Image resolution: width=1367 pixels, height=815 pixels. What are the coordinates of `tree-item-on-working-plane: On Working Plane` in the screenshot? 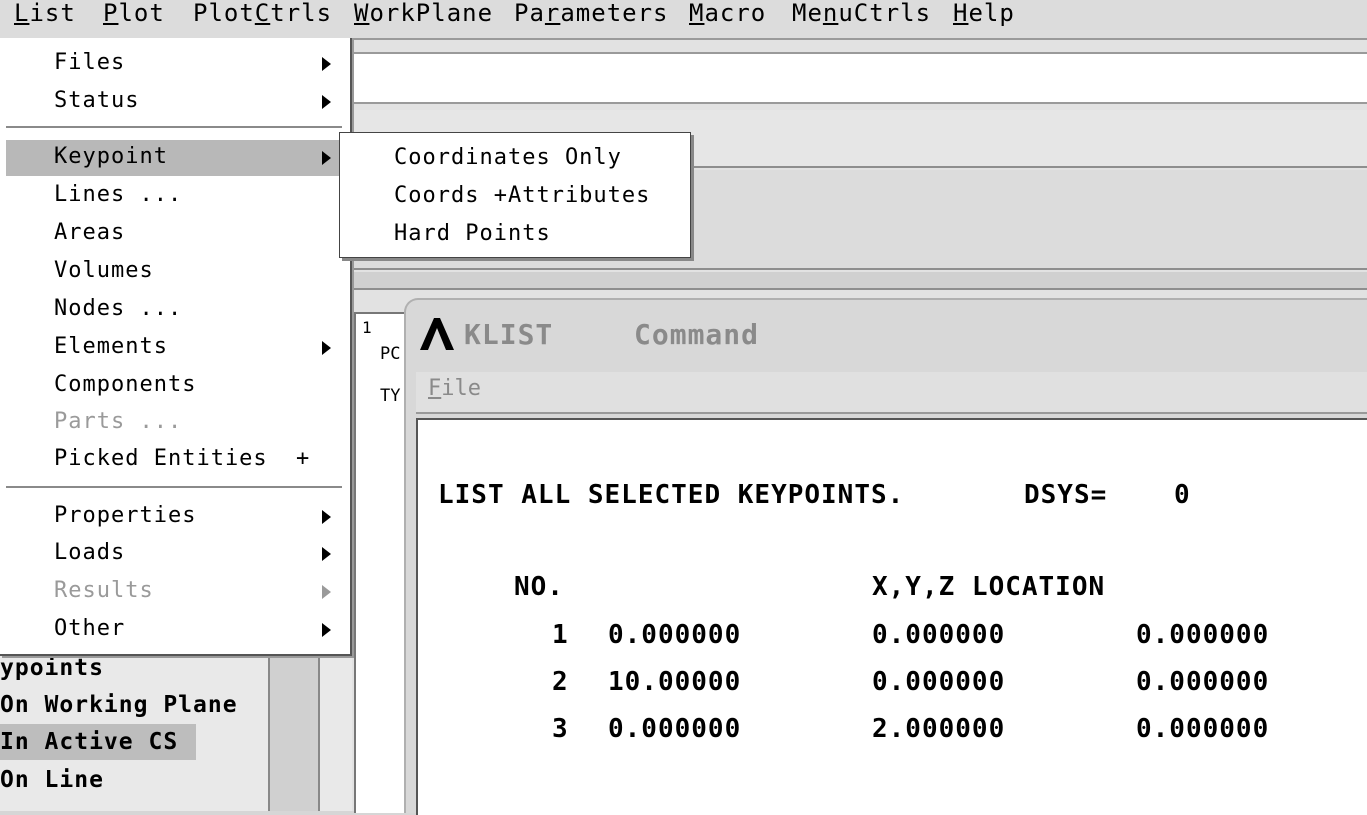 It's located at (119, 705).